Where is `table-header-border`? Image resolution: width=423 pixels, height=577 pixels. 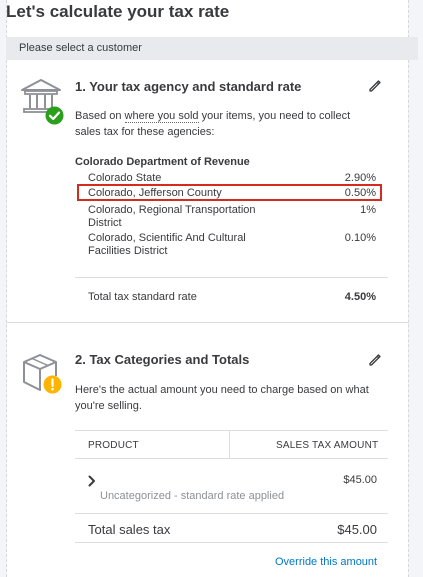
table-header-border is located at coordinates (231, 458).